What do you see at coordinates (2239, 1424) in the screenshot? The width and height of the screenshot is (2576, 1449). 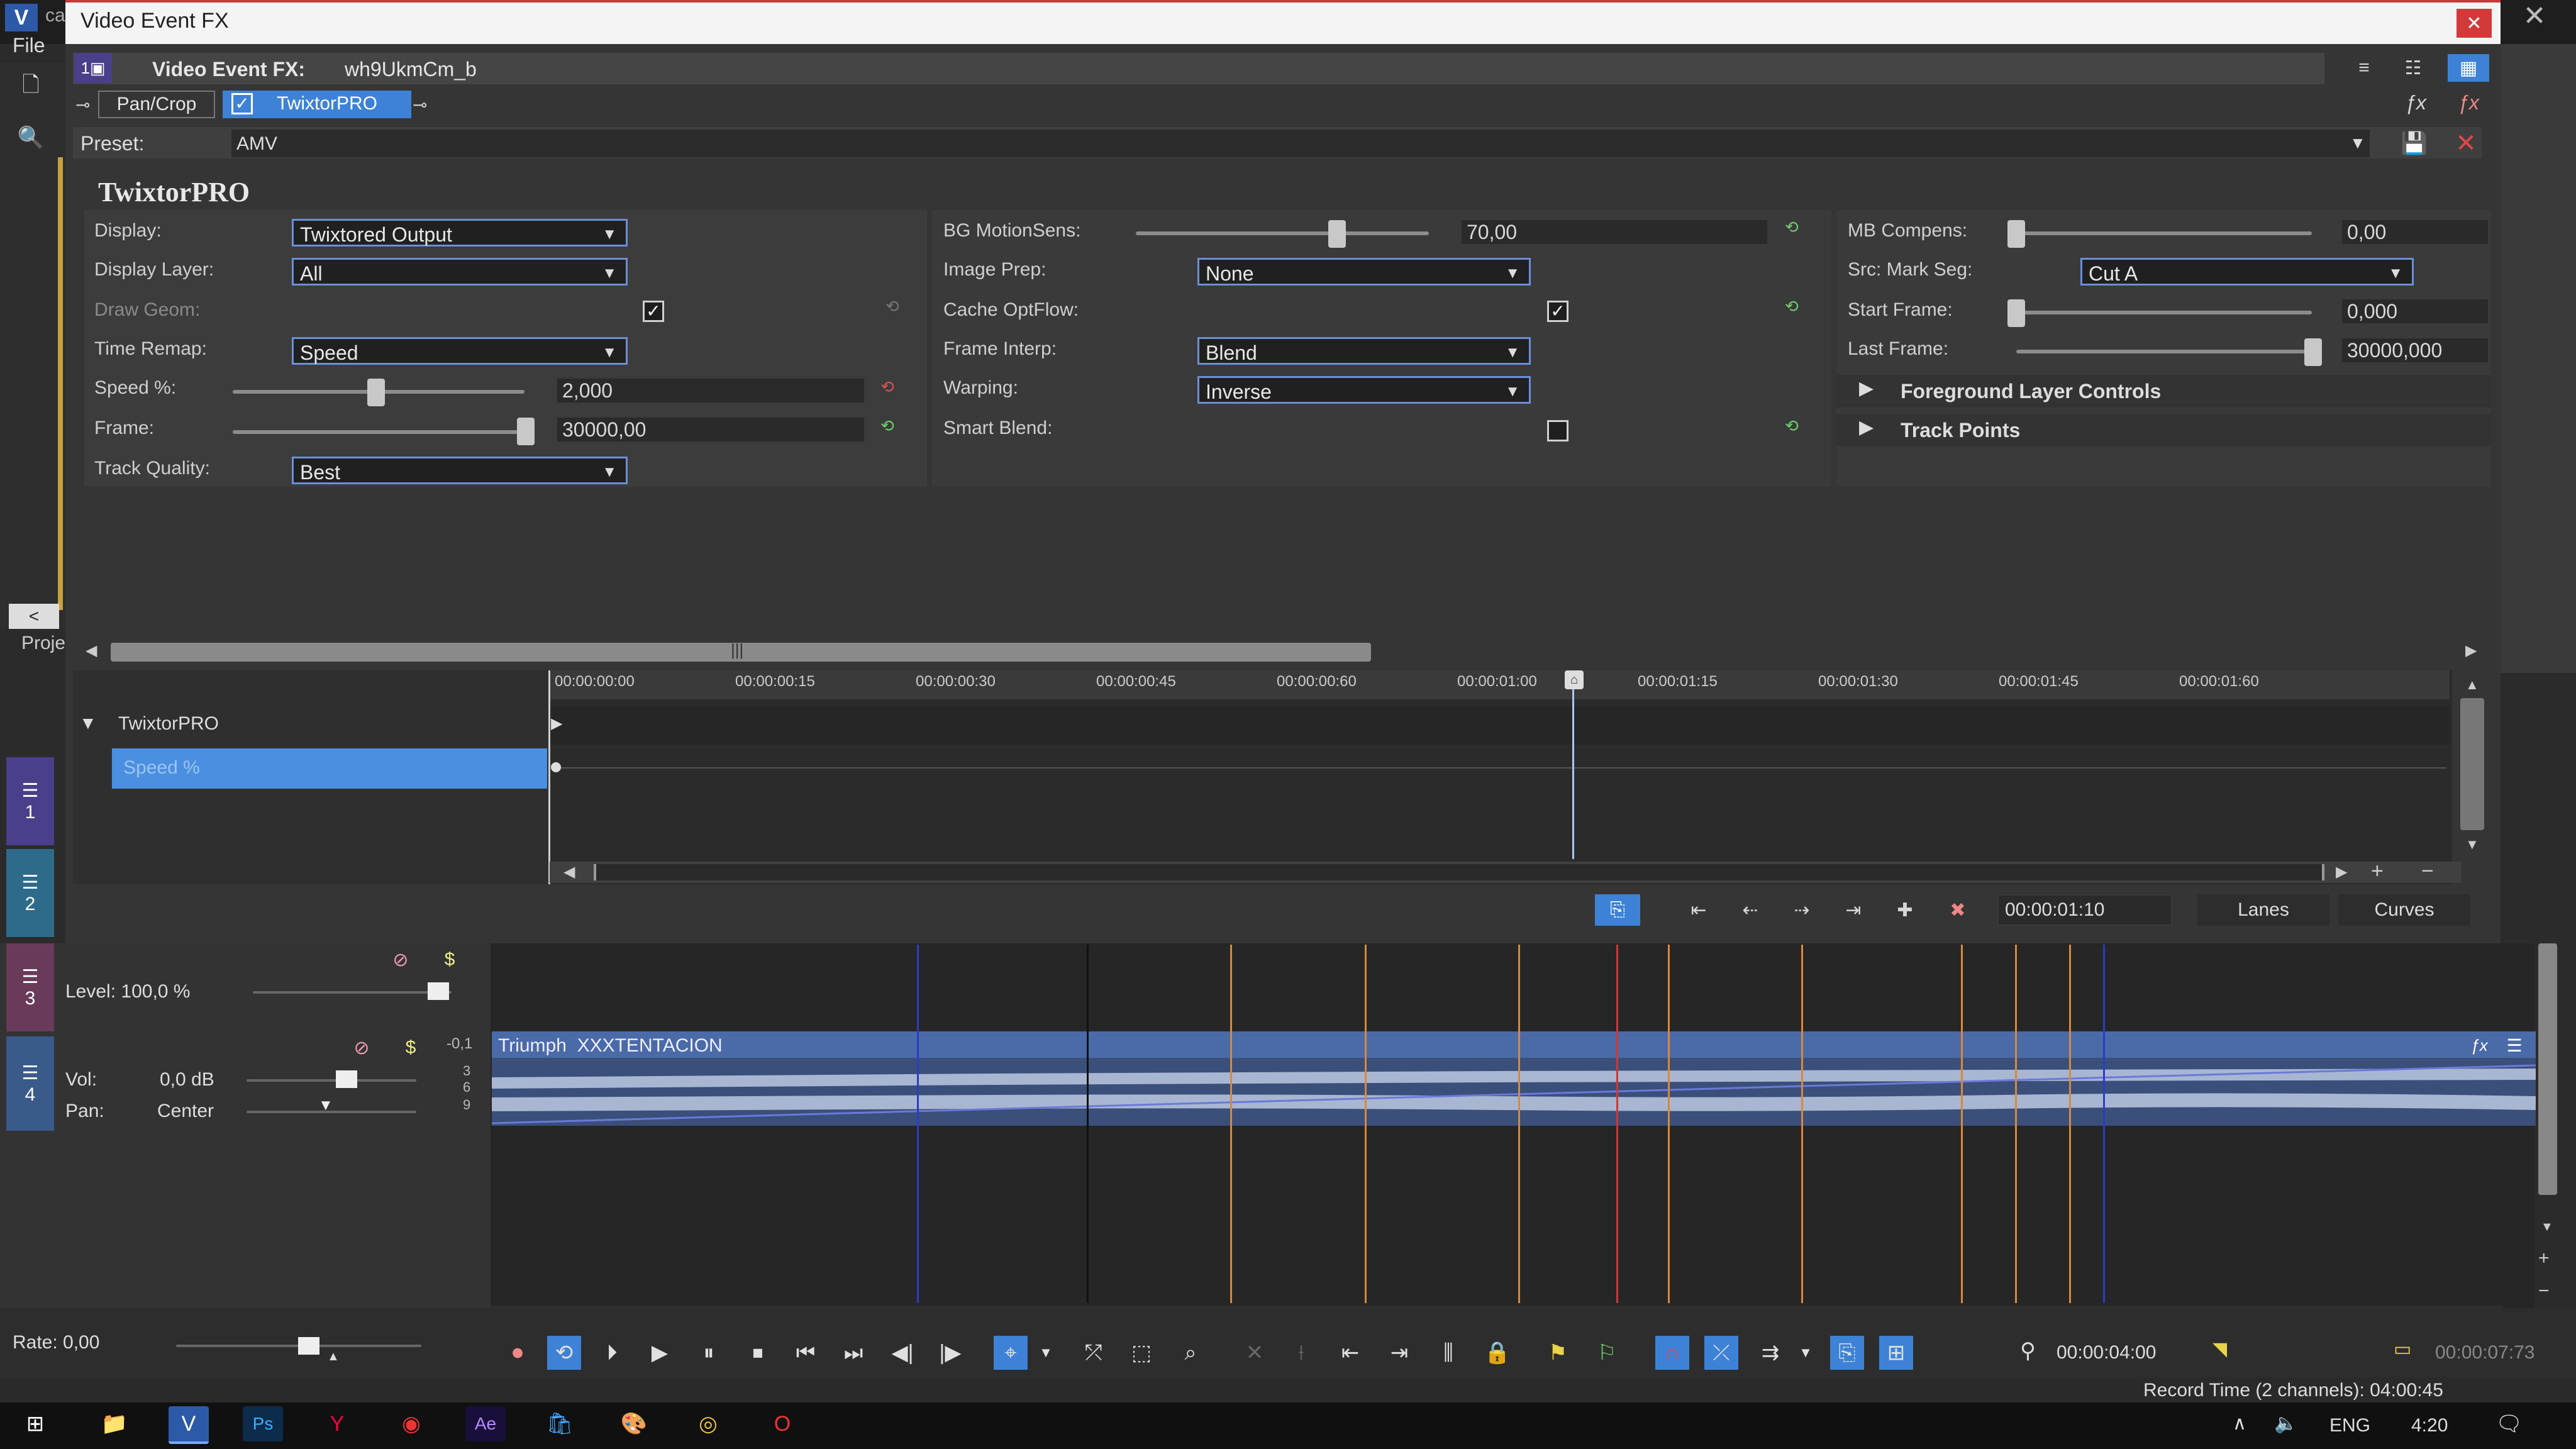 I see `tray-chevron-up-icon: ∧` at bounding box center [2239, 1424].